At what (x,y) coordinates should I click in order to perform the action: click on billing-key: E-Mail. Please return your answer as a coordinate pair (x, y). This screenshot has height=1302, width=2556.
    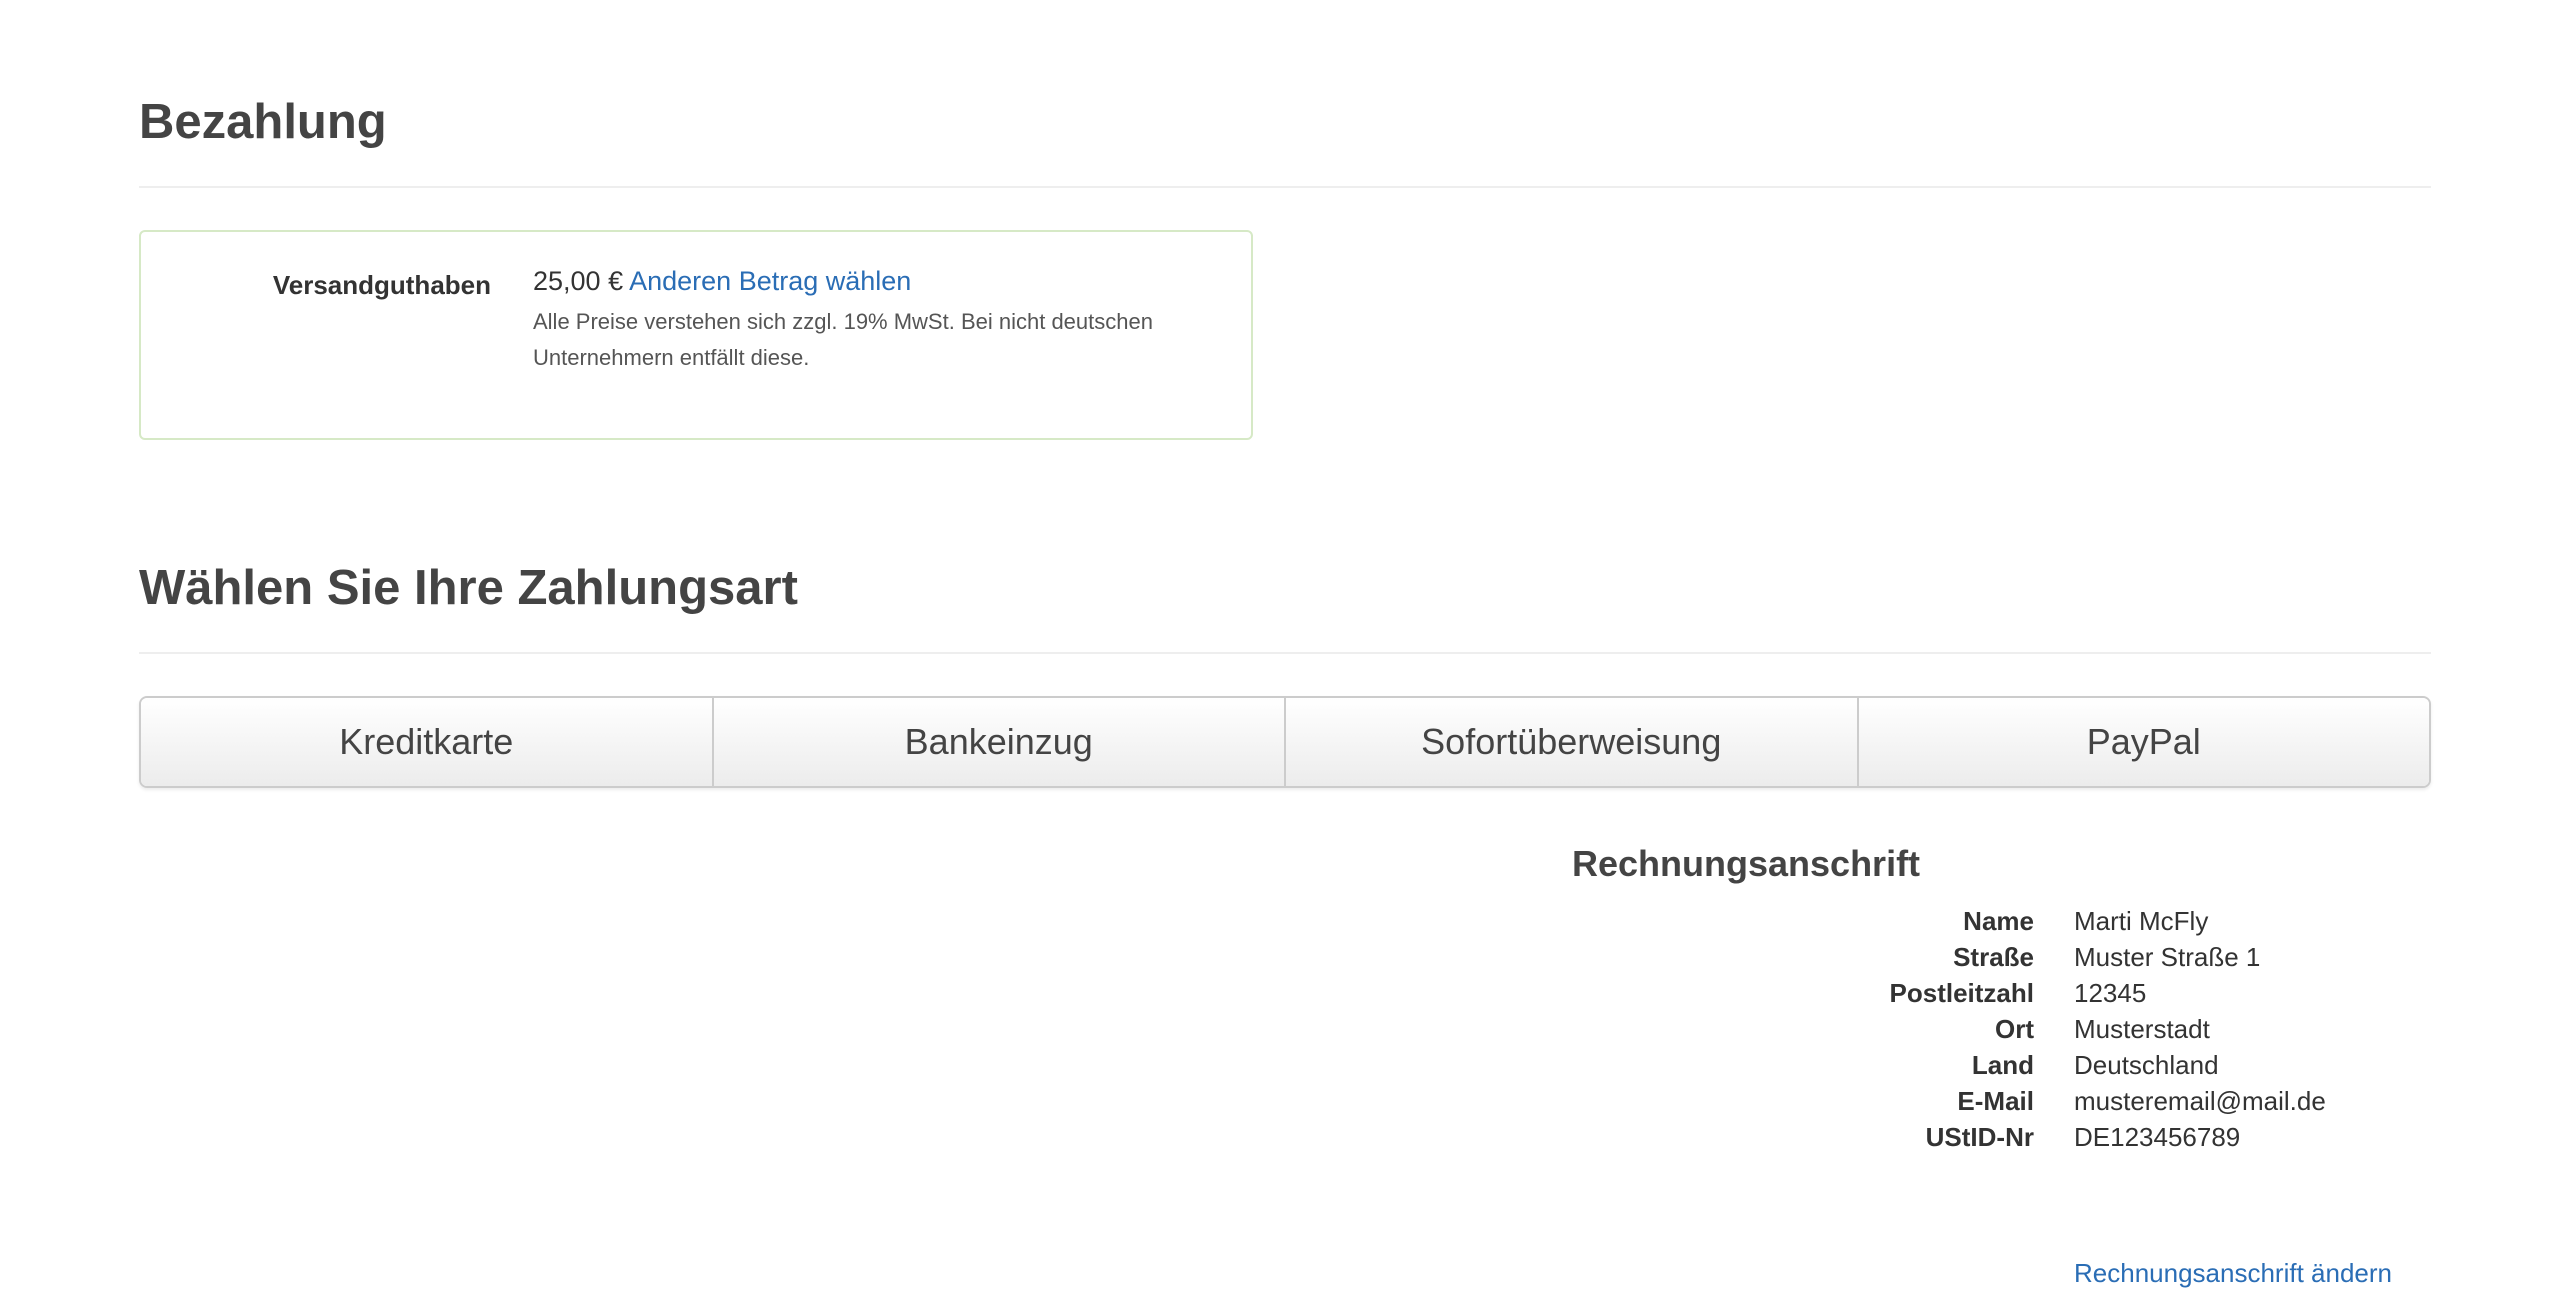
    Looking at the image, I should click on (1995, 1101).